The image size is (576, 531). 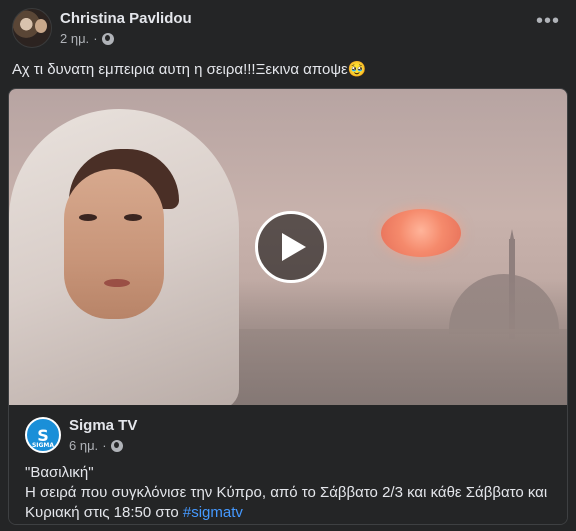 What do you see at coordinates (59, 472) in the screenshot?
I see `shared-post-title: "Βασιλική"` at bounding box center [59, 472].